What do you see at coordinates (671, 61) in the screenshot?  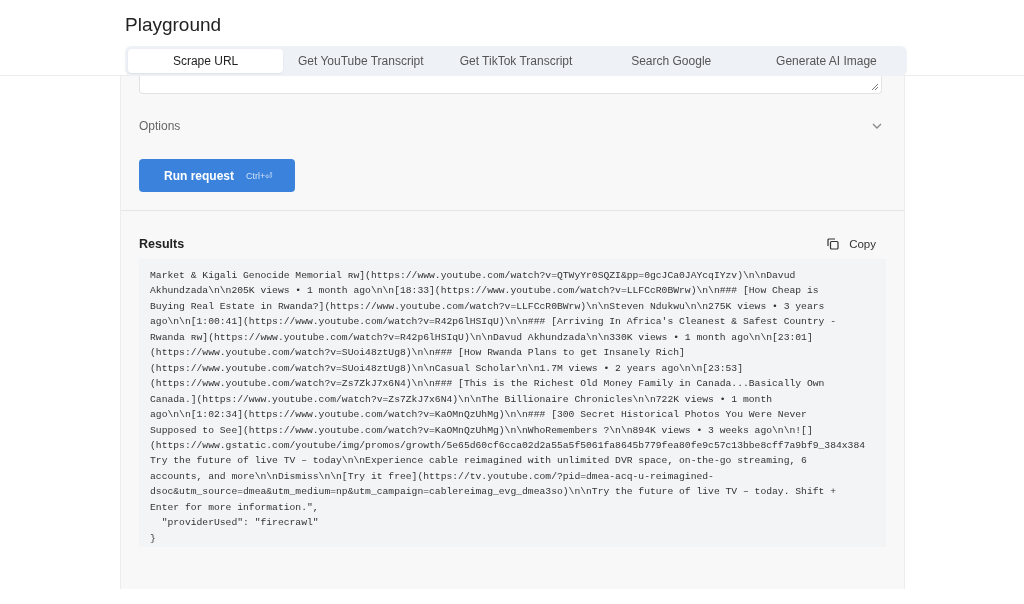 I see `tab: Search Google` at bounding box center [671, 61].